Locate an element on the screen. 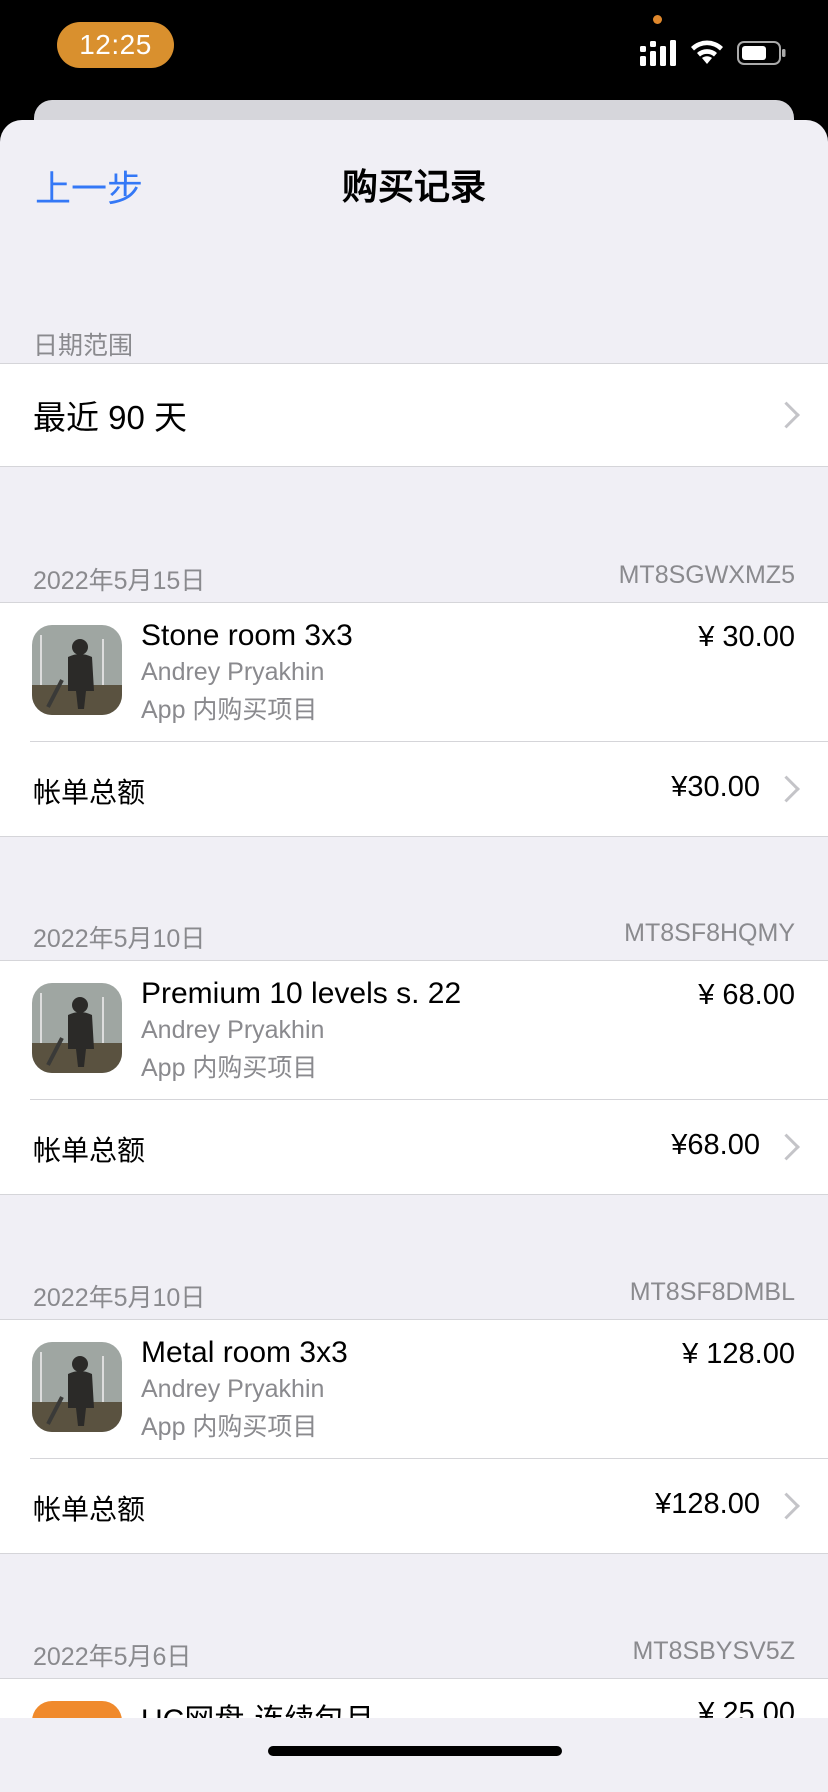 The height and width of the screenshot is (1792, 828). status-time: 12:25 is located at coordinates (115, 45).